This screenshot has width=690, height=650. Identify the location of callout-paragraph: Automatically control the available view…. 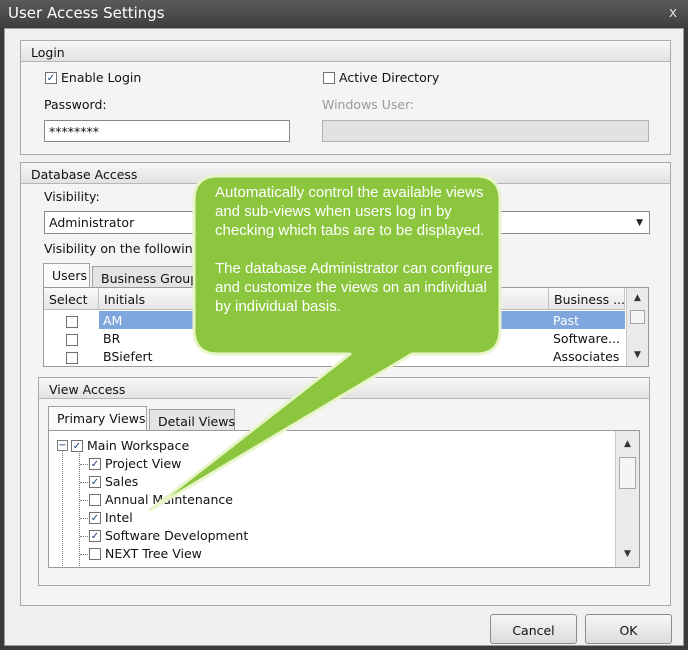
(350, 211).